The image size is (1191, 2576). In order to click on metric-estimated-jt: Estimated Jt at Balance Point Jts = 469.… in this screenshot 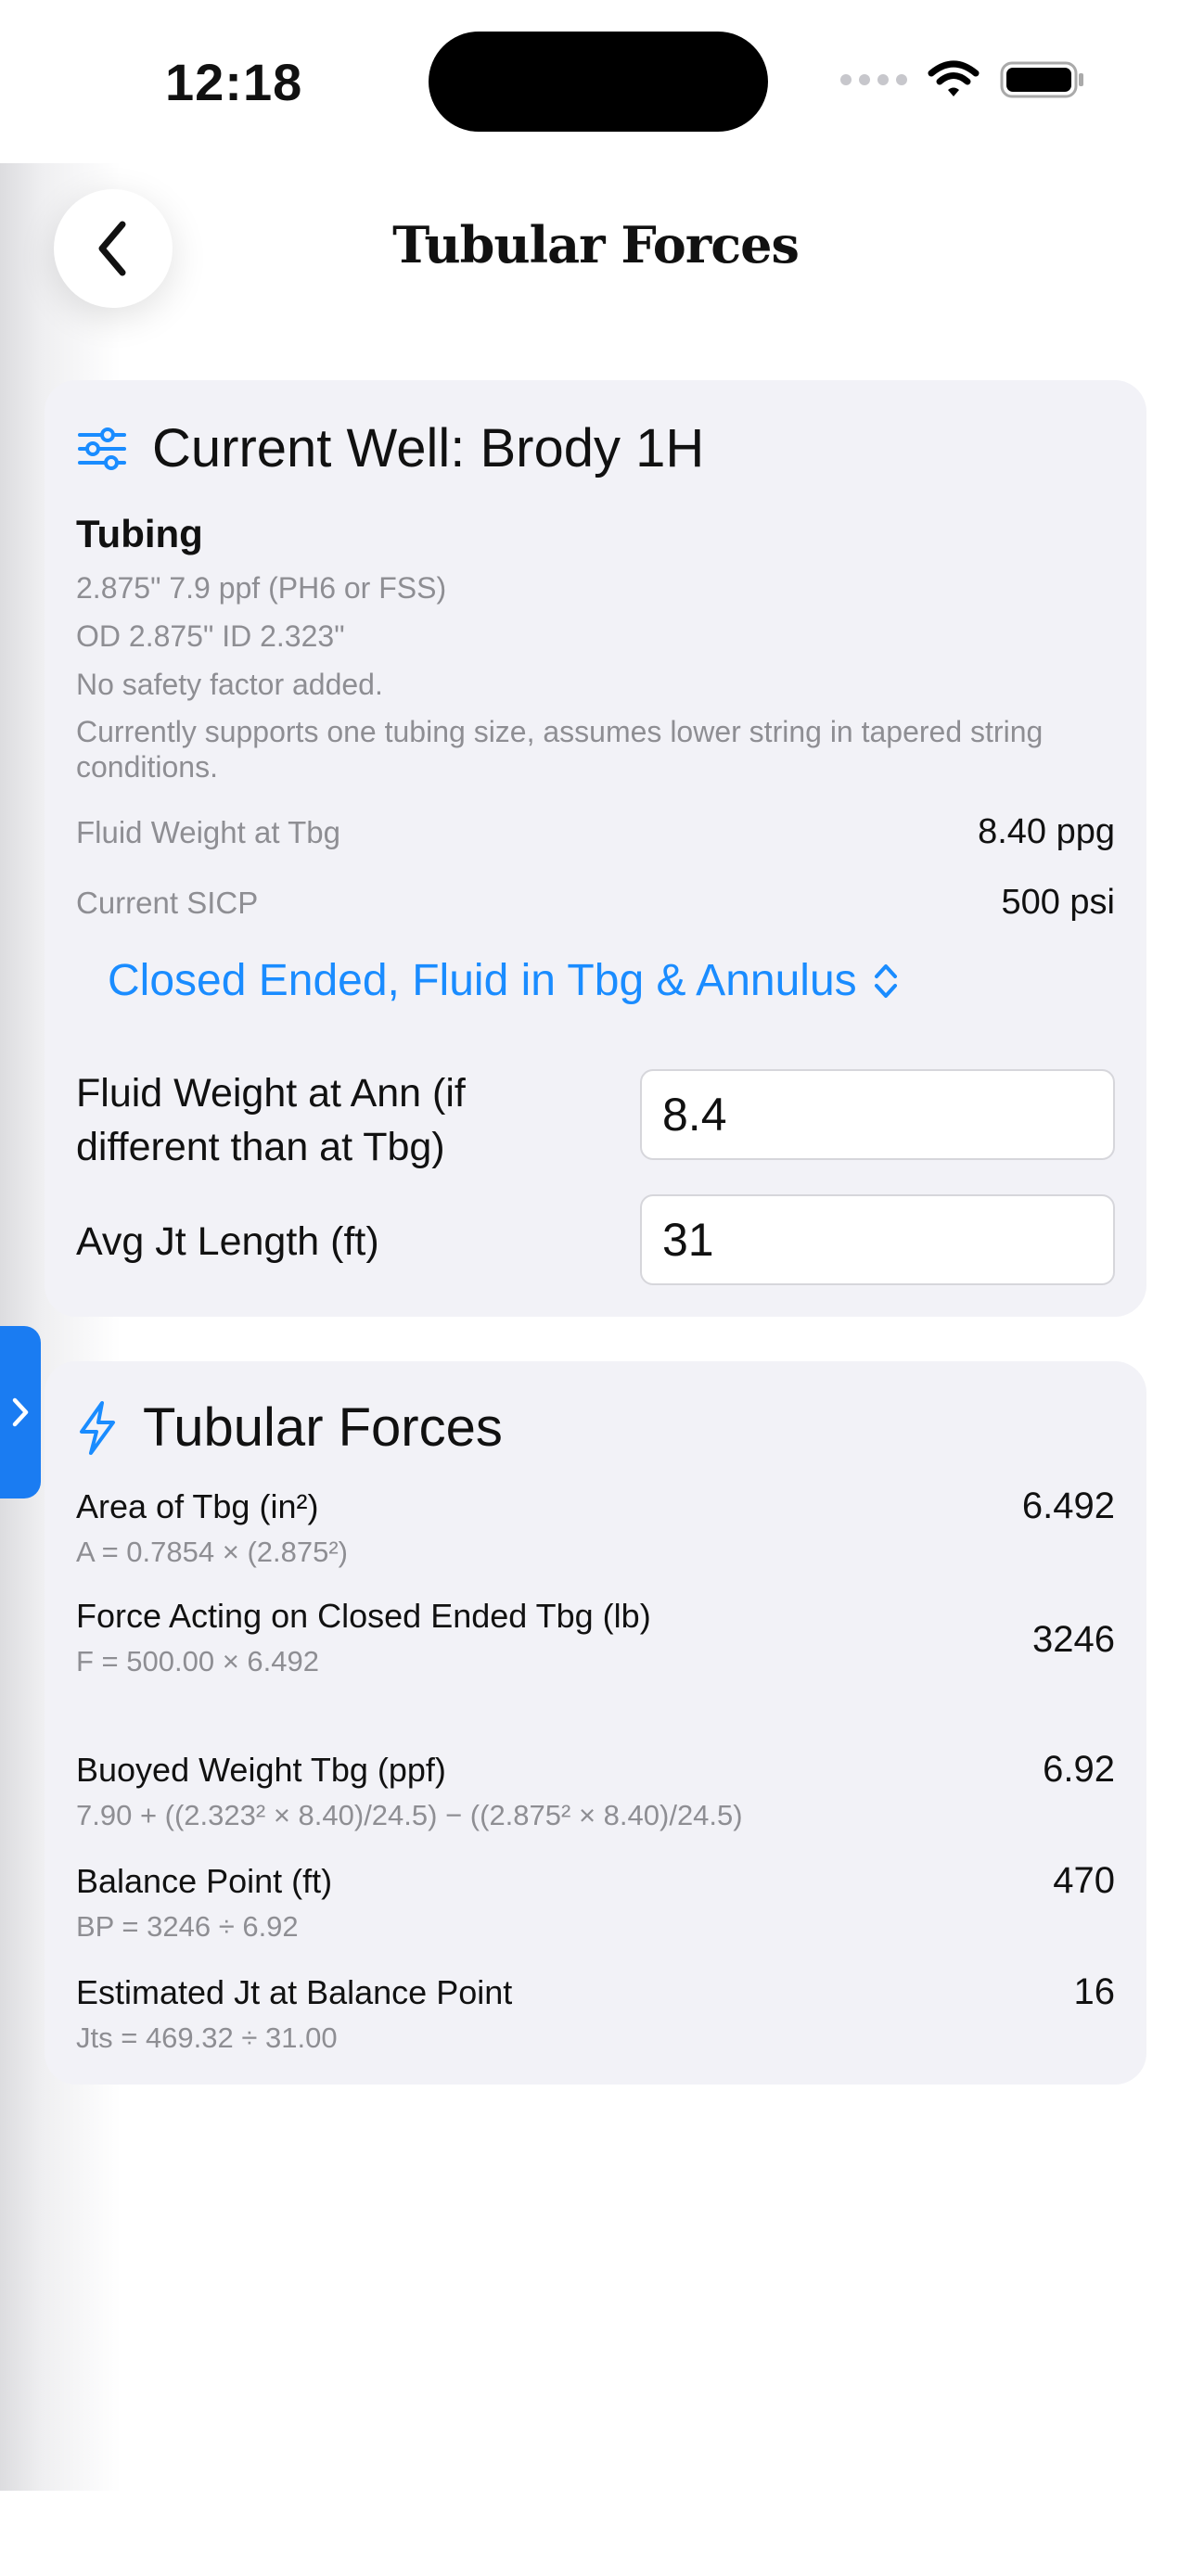, I will do `click(595, 2013)`.